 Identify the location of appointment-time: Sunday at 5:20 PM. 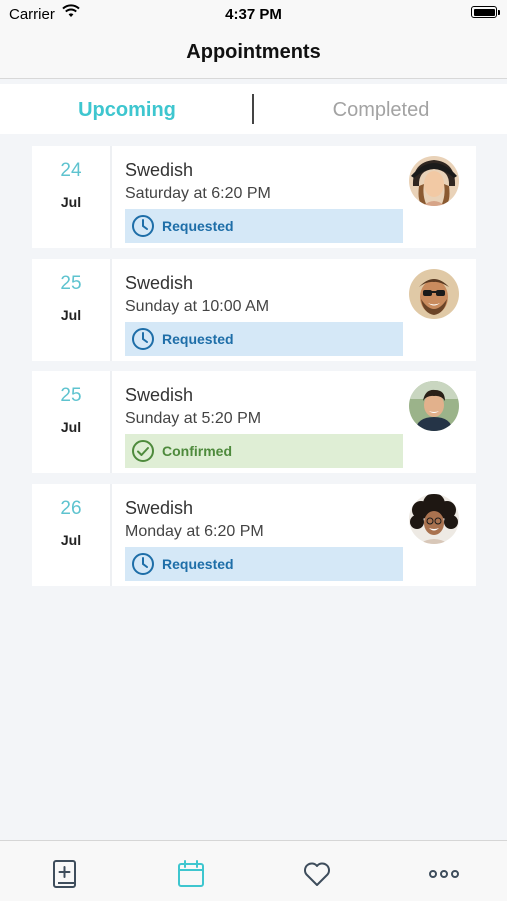
(193, 418).